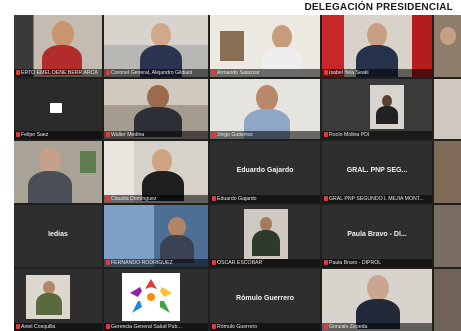  I want to click on participant-name: Coronel General, Alejandro Gildiani, so click(156, 73).